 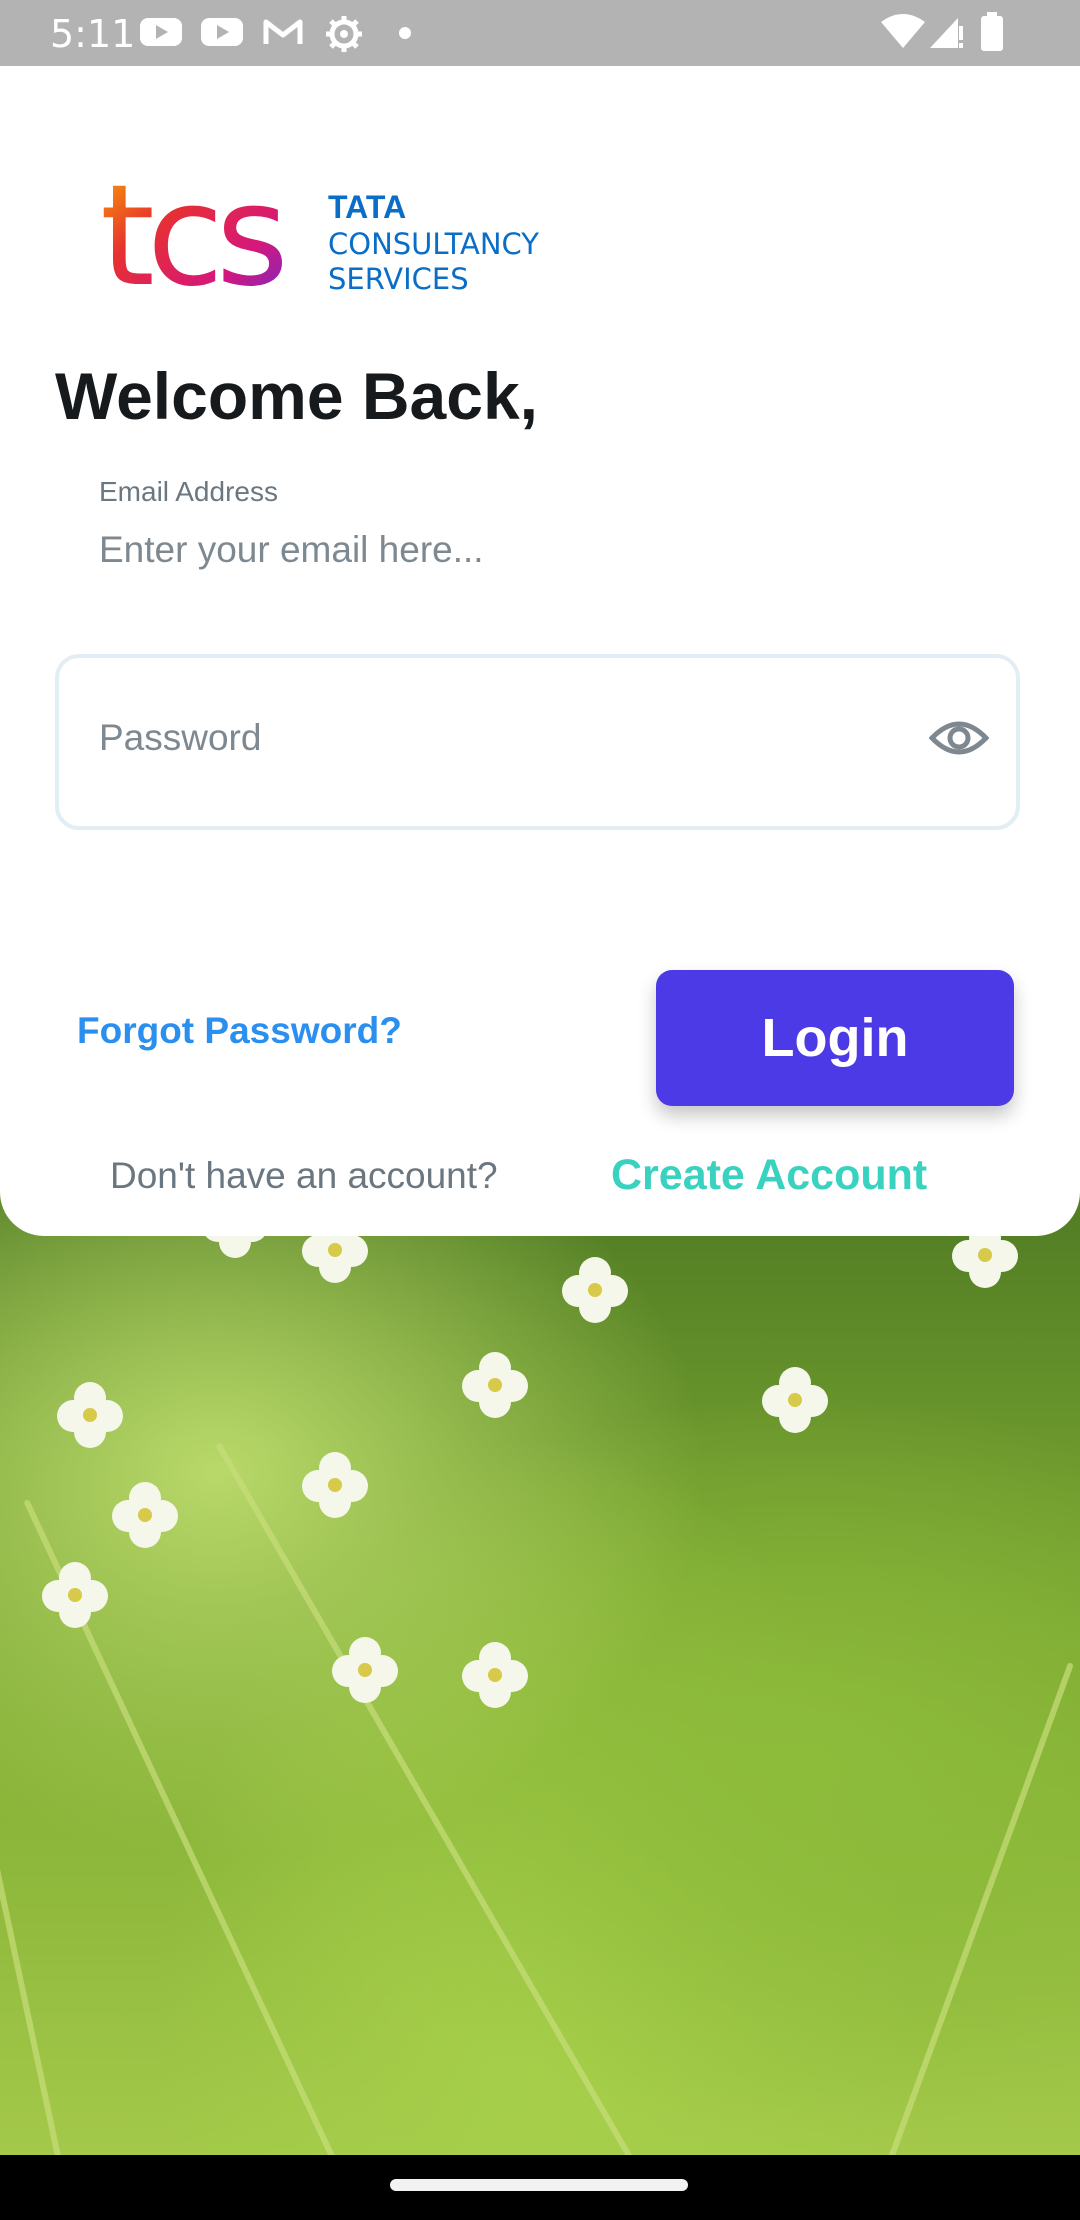 I want to click on battery-icon, so click(x=992, y=31).